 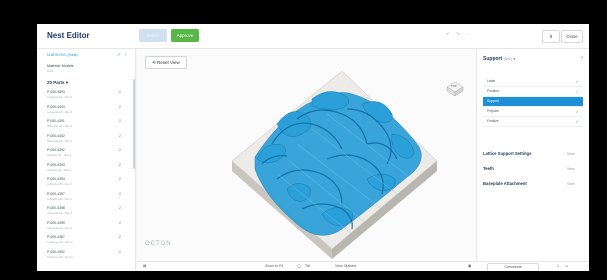 I want to click on part-id: P-000-4397, so click(x=56, y=194).